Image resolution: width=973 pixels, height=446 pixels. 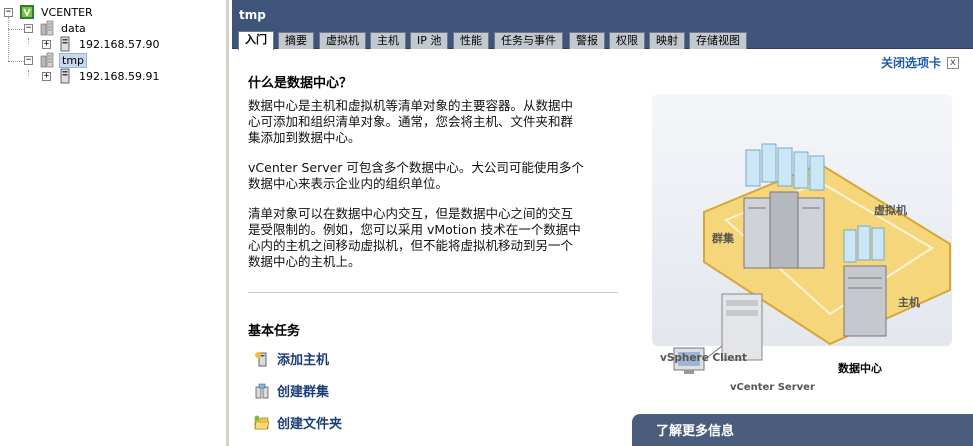 I want to click on label-host: 主机, so click(x=909, y=302).